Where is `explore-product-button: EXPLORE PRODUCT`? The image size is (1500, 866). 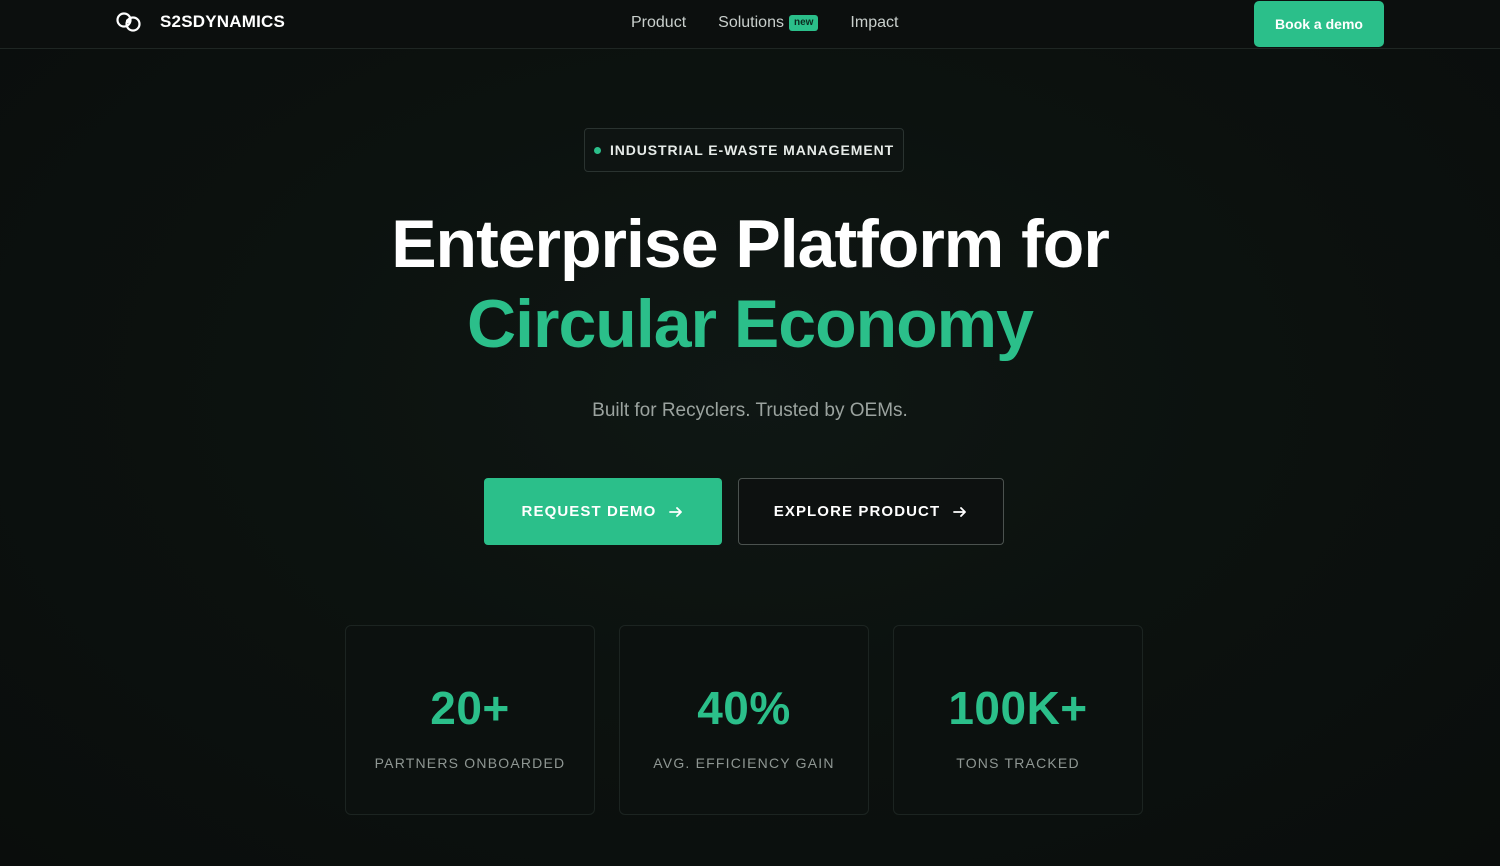 explore-product-button: EXPLORE PRODUCT is located at coordinates (871, 511).